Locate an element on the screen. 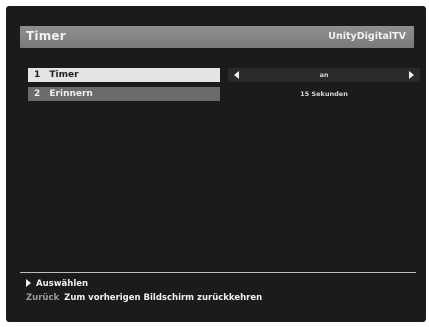 Image resolution: width=429 pixels, height=327 pixels. back-description: Zum vorherigen Bildschirm zurückkehren is located at coordinates (163, 298).